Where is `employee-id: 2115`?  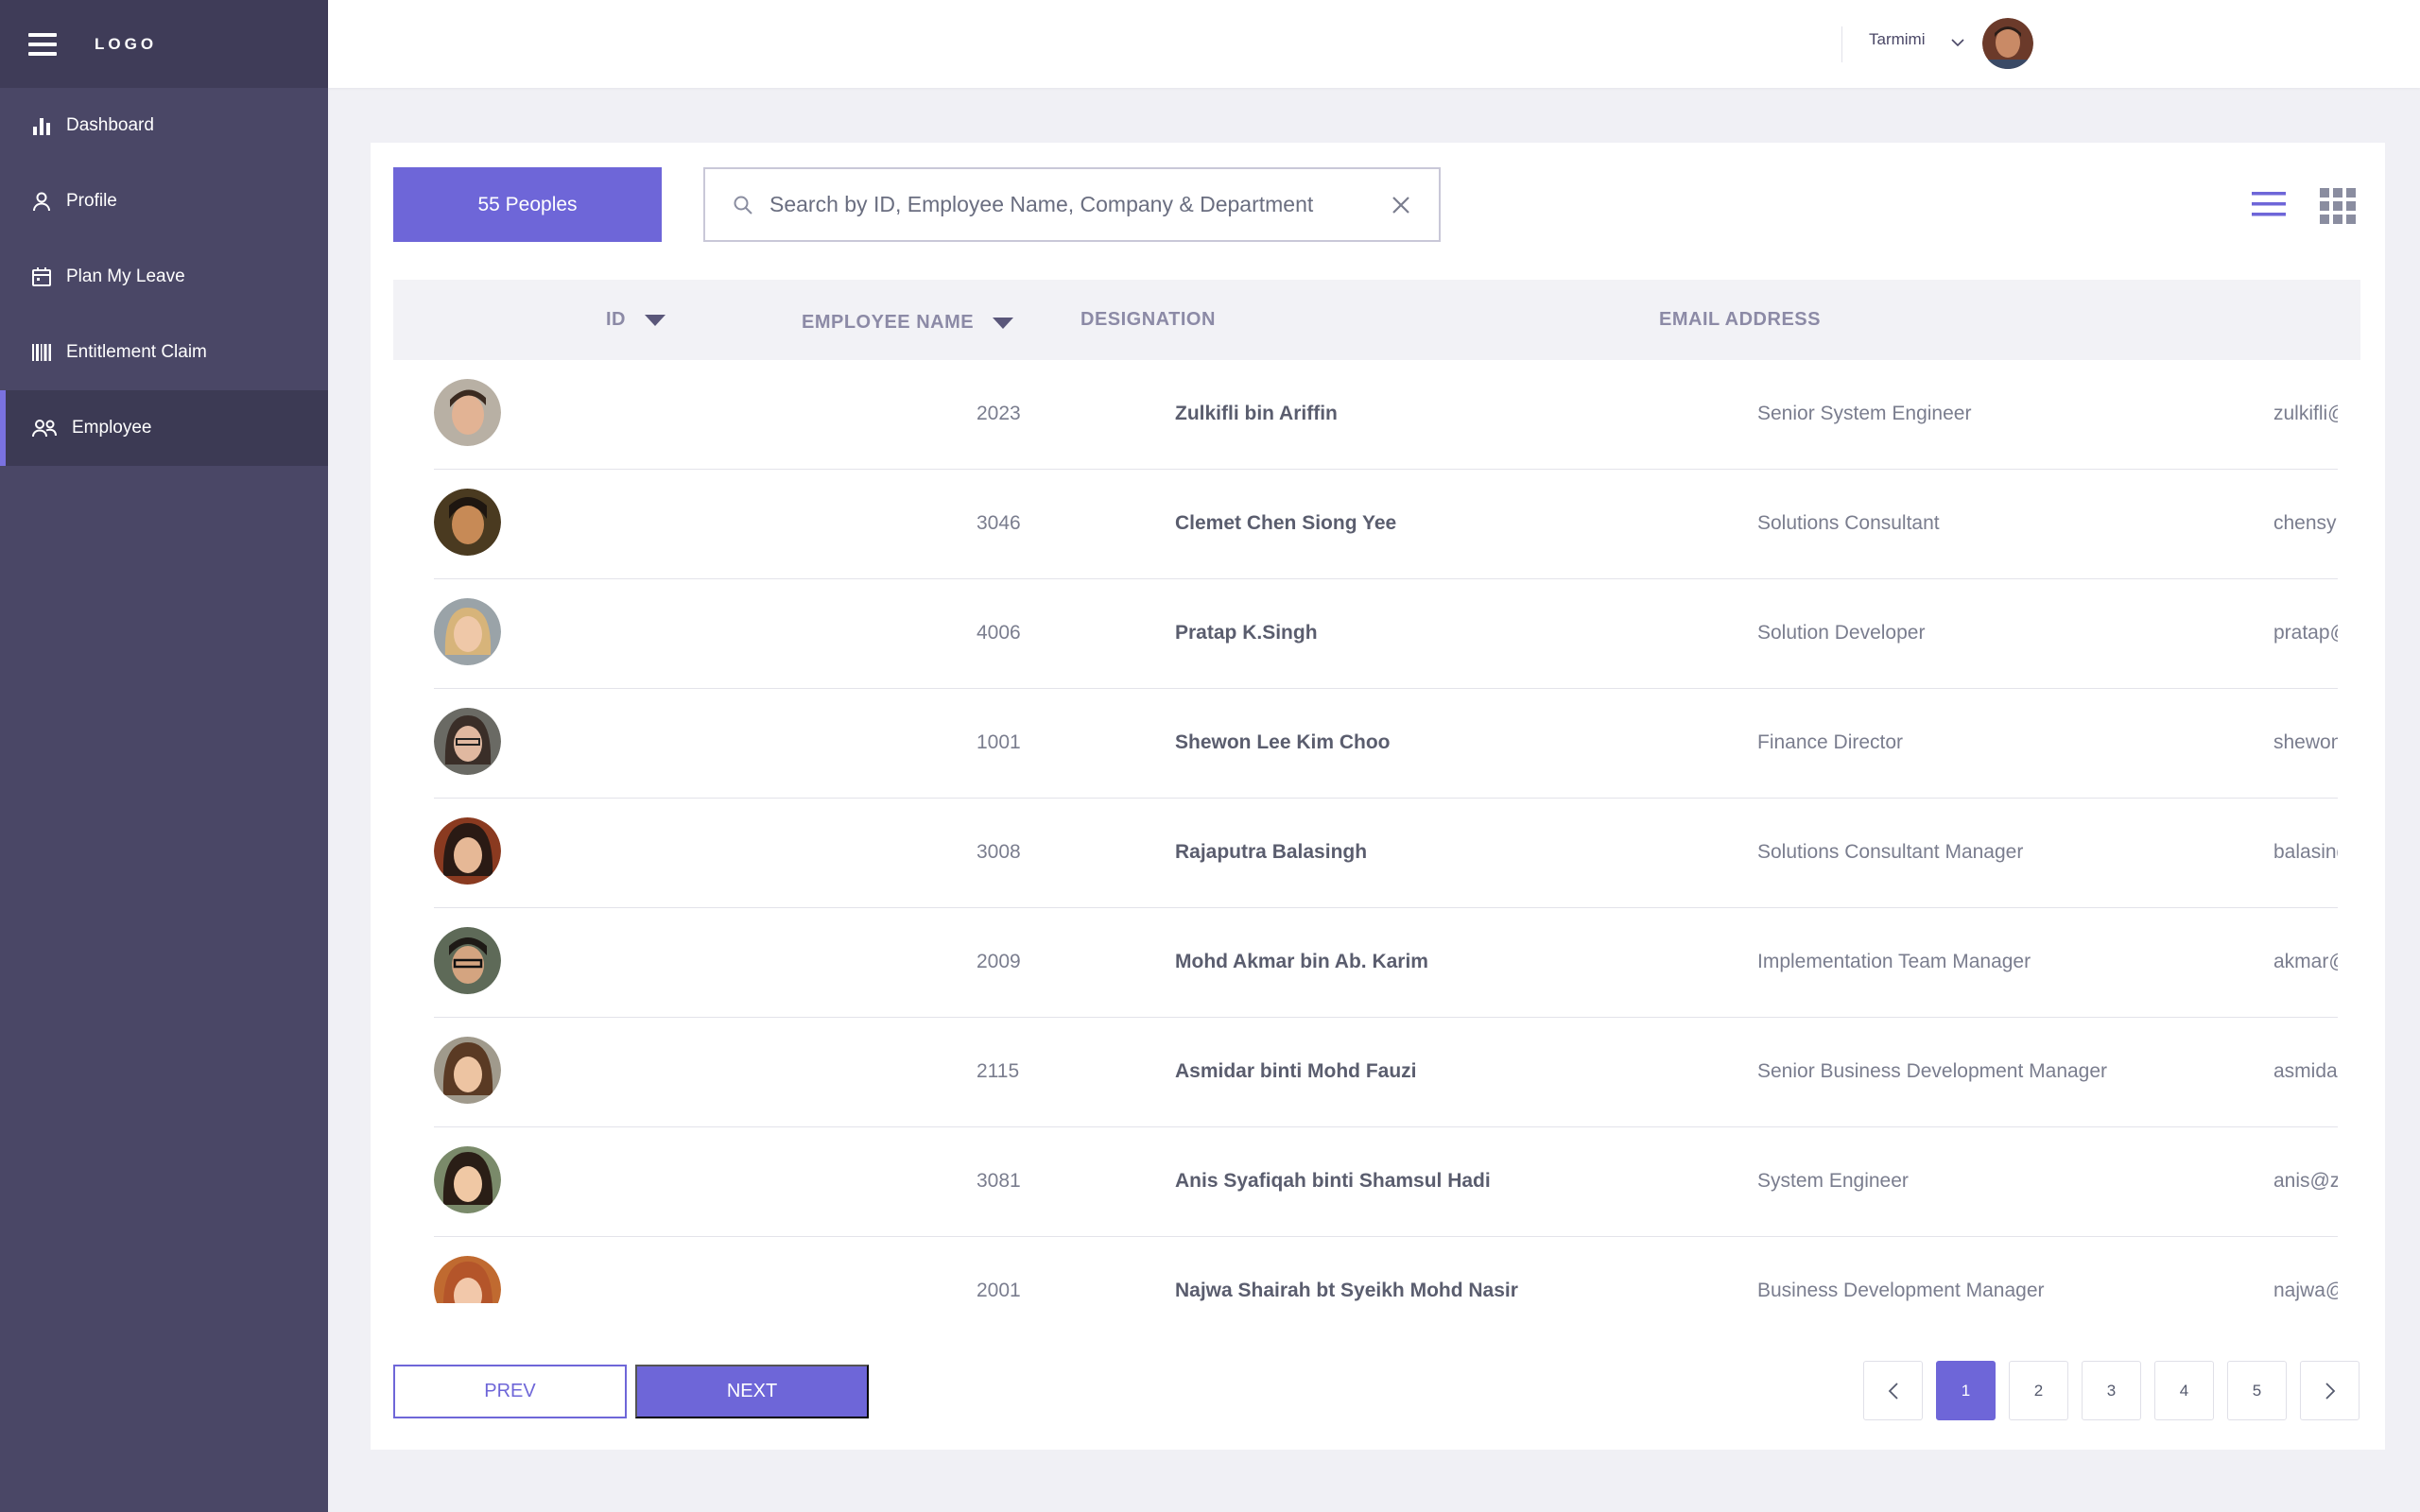
employee-id: 2115 is located at coordinates (998, 1071).